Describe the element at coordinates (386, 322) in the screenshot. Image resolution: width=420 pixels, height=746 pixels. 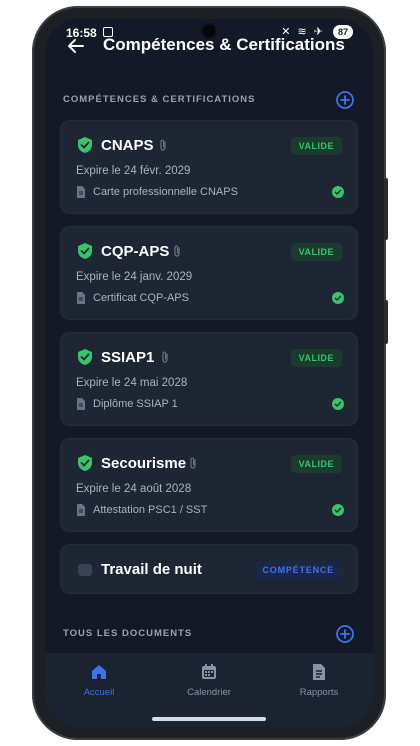
I see `volume-button` at that location.